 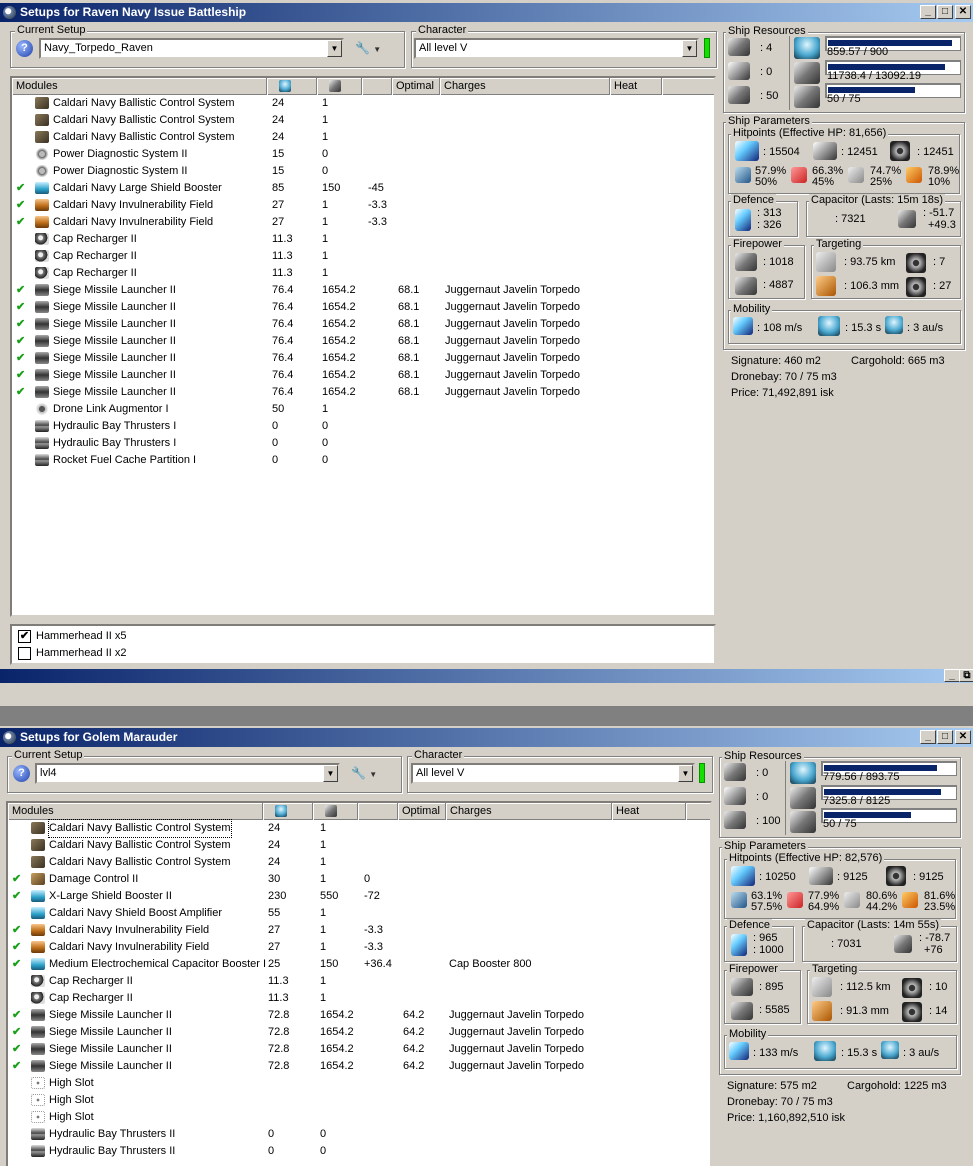 What do you see at coordinates (24, 636) in the screenshot?
I see `drone-checkbox: ✔` at bounding box center [24, 636].